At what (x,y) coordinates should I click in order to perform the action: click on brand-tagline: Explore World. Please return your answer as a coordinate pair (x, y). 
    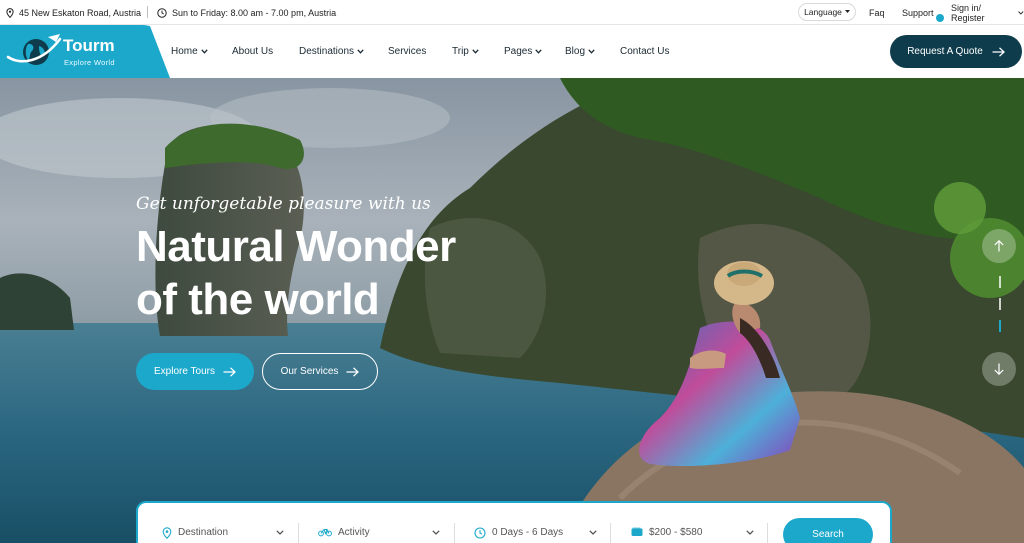
    Looking at the image, I should click on (89, 62).